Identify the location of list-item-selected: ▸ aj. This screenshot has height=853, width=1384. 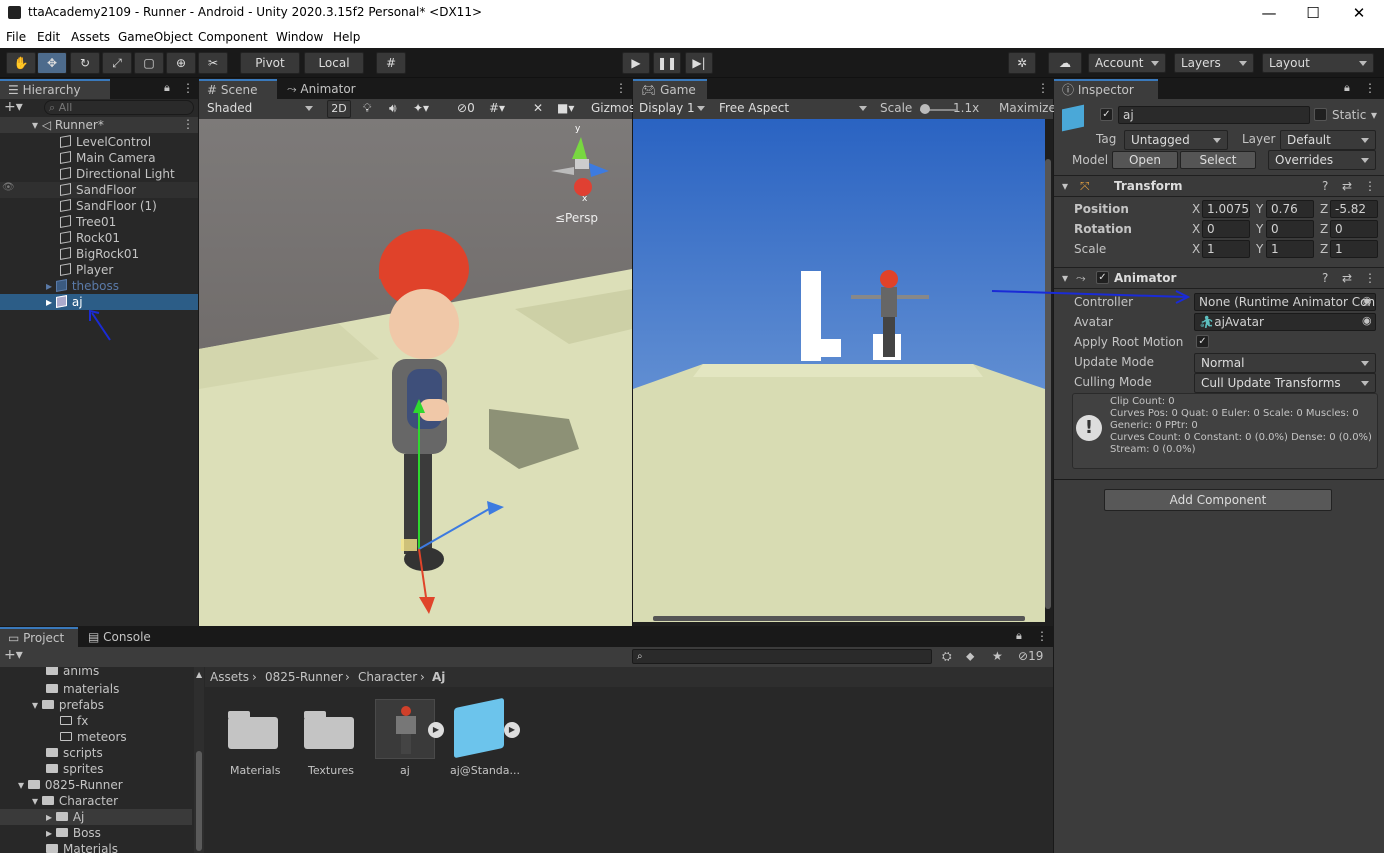
(64, 302).